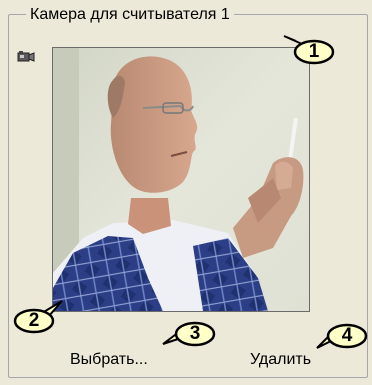 The height and width of the screenshot is (385, 372). What do you see at coordinates (130, 15) in the screenshot?
I see `groupbox-title: Камера для считывателя 1` at bounding box center [130, 15].